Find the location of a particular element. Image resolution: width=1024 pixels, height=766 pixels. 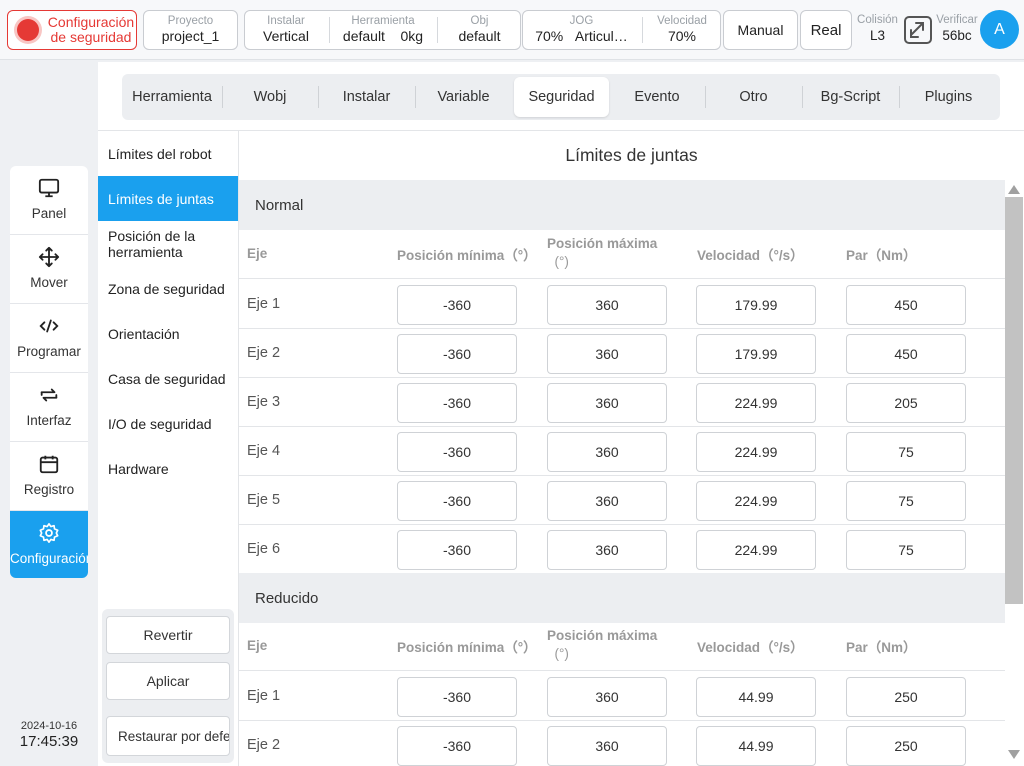

subnav-safety-home: Casa de seguridad is located at coordinates (168, 378).